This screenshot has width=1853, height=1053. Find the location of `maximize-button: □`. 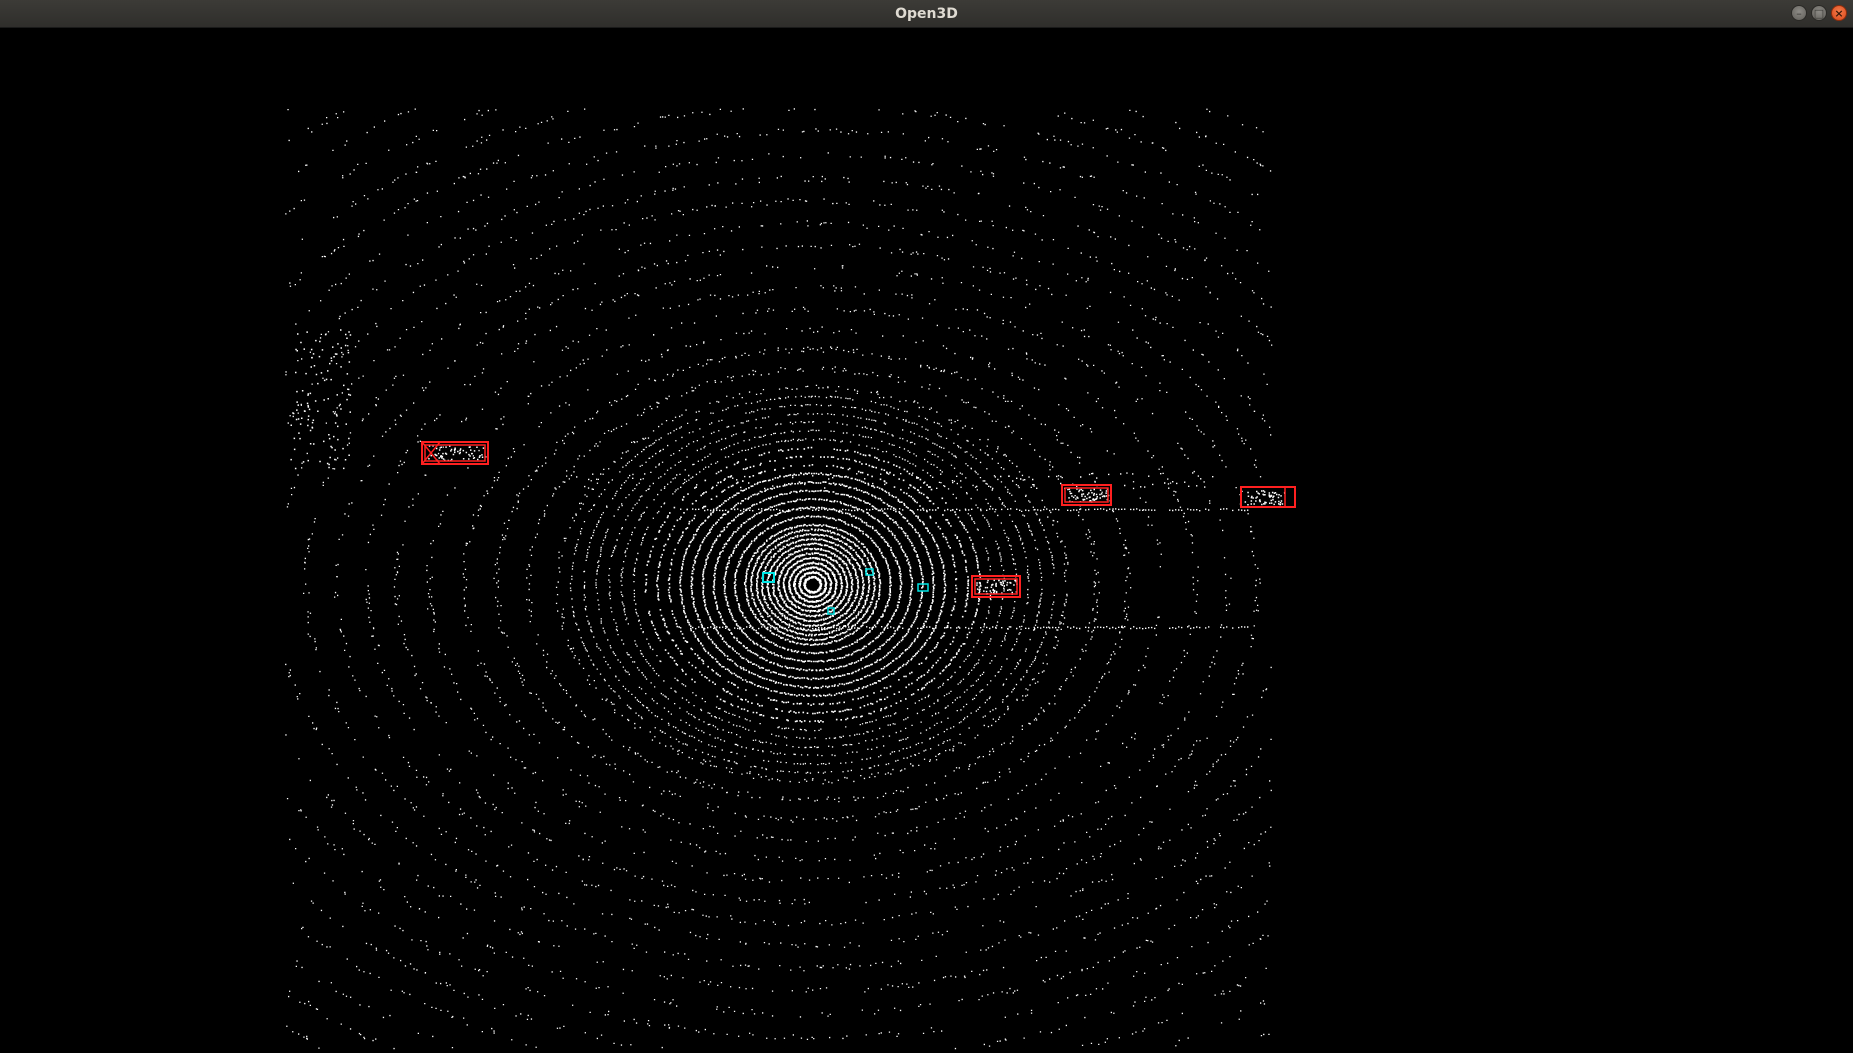

maximize-button: □ is located at coordinates (1819, 13).